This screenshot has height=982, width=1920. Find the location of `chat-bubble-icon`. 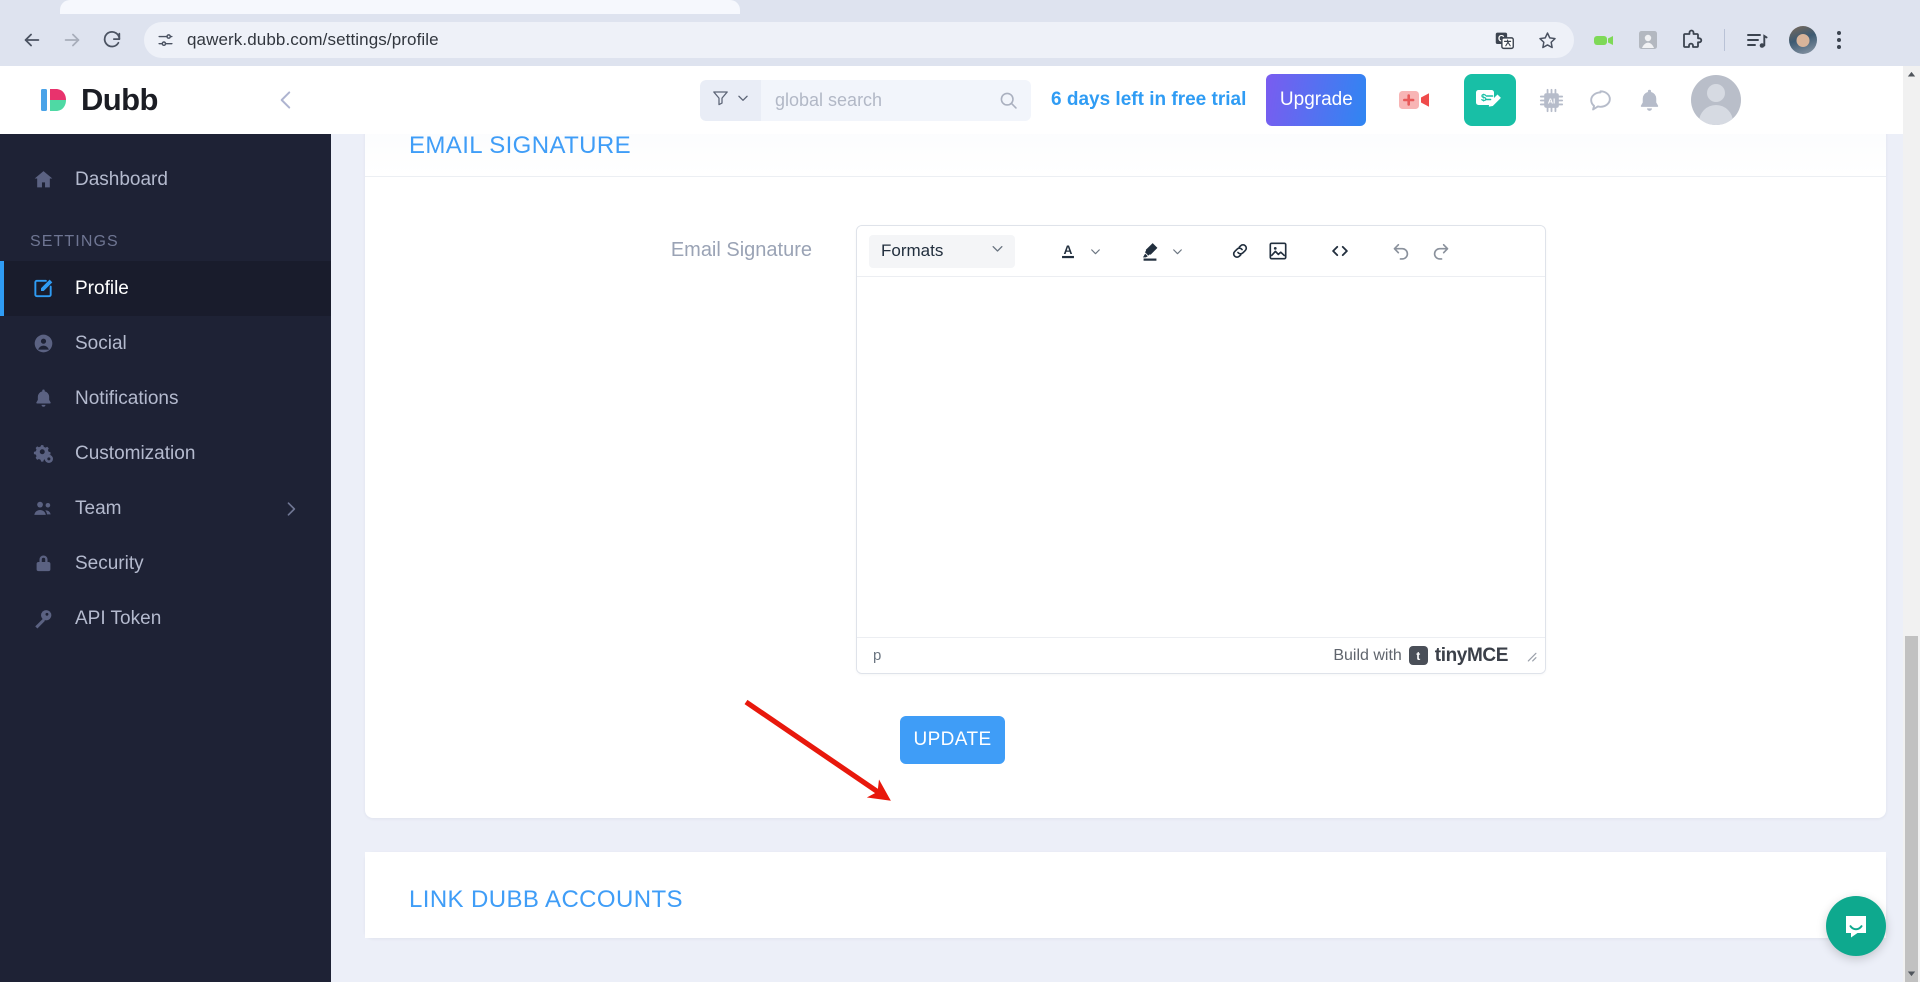

chat-bubble-icon is located at coordinates (1600, 100).